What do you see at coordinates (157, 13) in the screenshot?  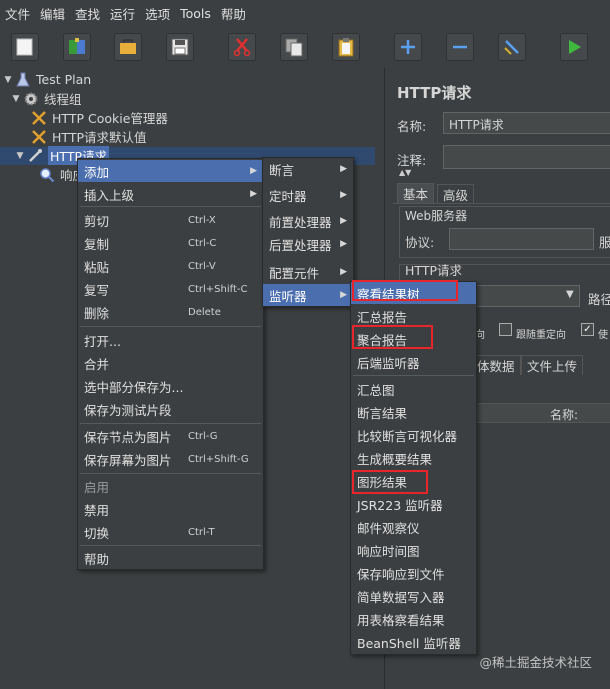 I see `menu-options: 选项` at bounding box center [157, 13].